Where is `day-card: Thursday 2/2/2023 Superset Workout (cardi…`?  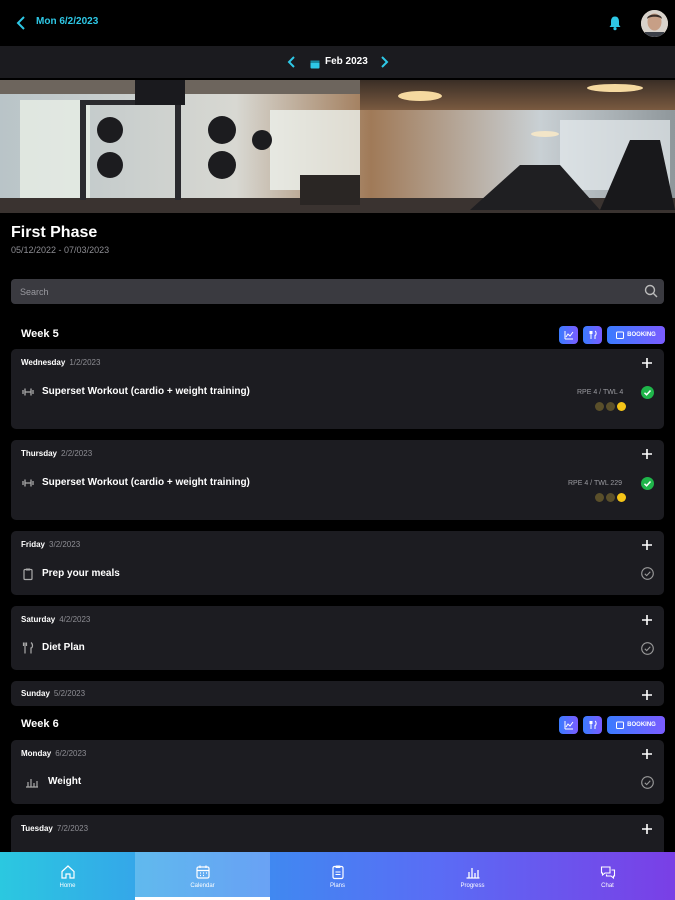 day-card: Thursday 2/2/2023 Superset Workout (cardi… is located at coordinates (337, 480).